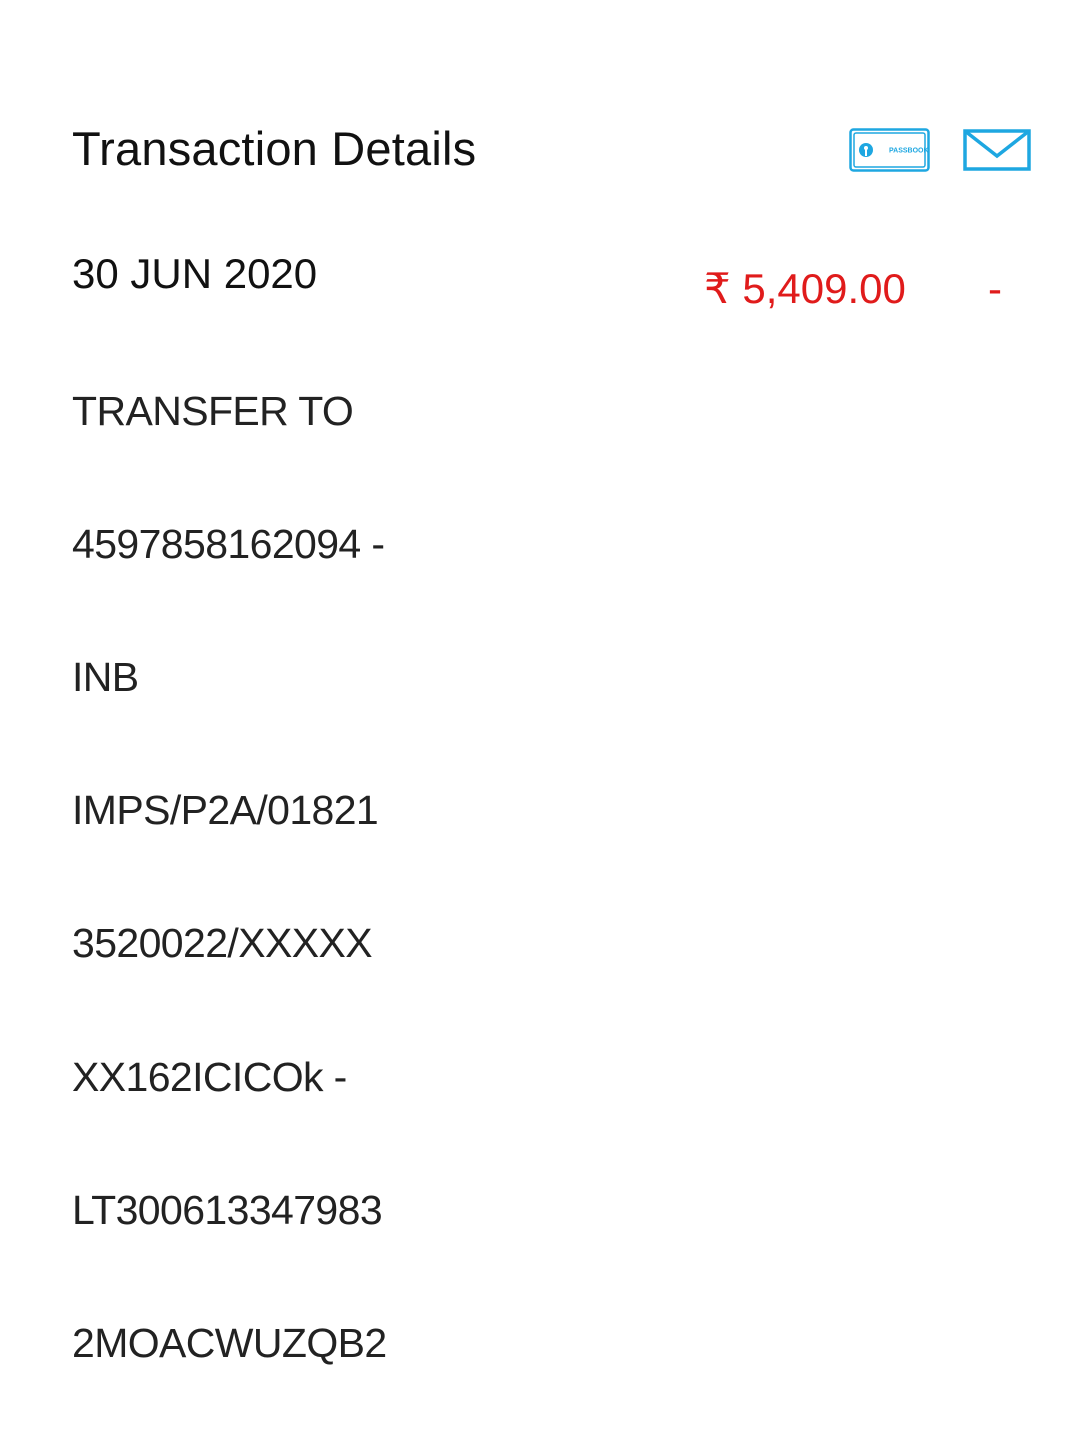 The width and height of the screenshot is (1079, 1443). I want to click on debit-indicator: -, so click(995, 288).